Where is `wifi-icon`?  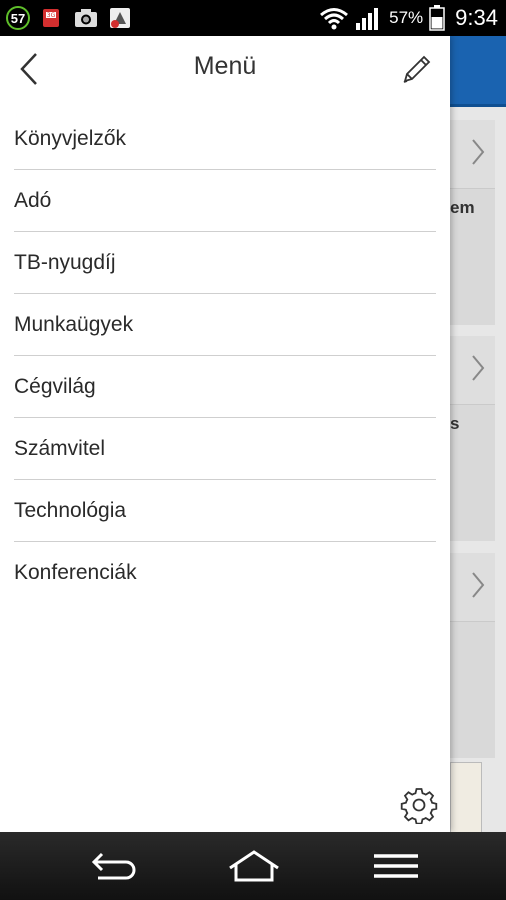 wifi-icon is located at coordinates (334, 19).